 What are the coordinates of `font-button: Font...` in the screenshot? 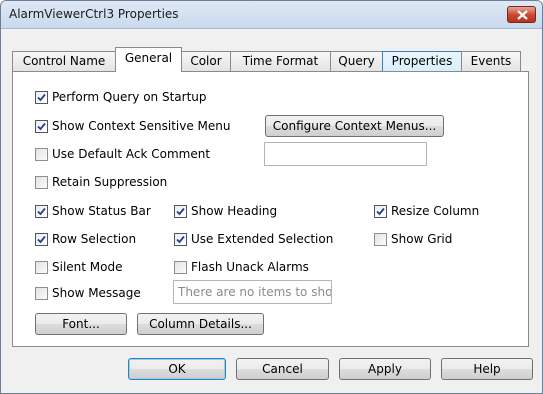 It's located at (81, 324).